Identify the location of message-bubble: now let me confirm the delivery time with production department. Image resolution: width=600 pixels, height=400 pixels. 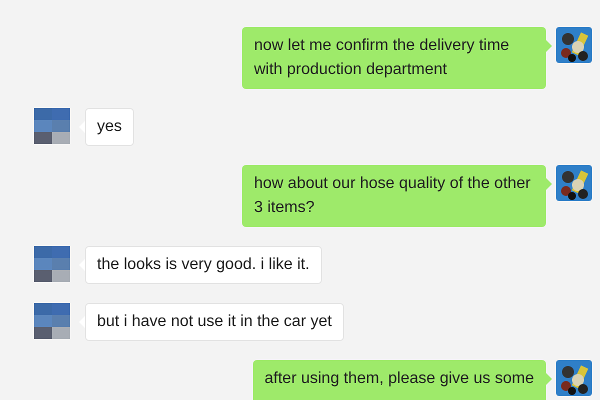
(394, 58).